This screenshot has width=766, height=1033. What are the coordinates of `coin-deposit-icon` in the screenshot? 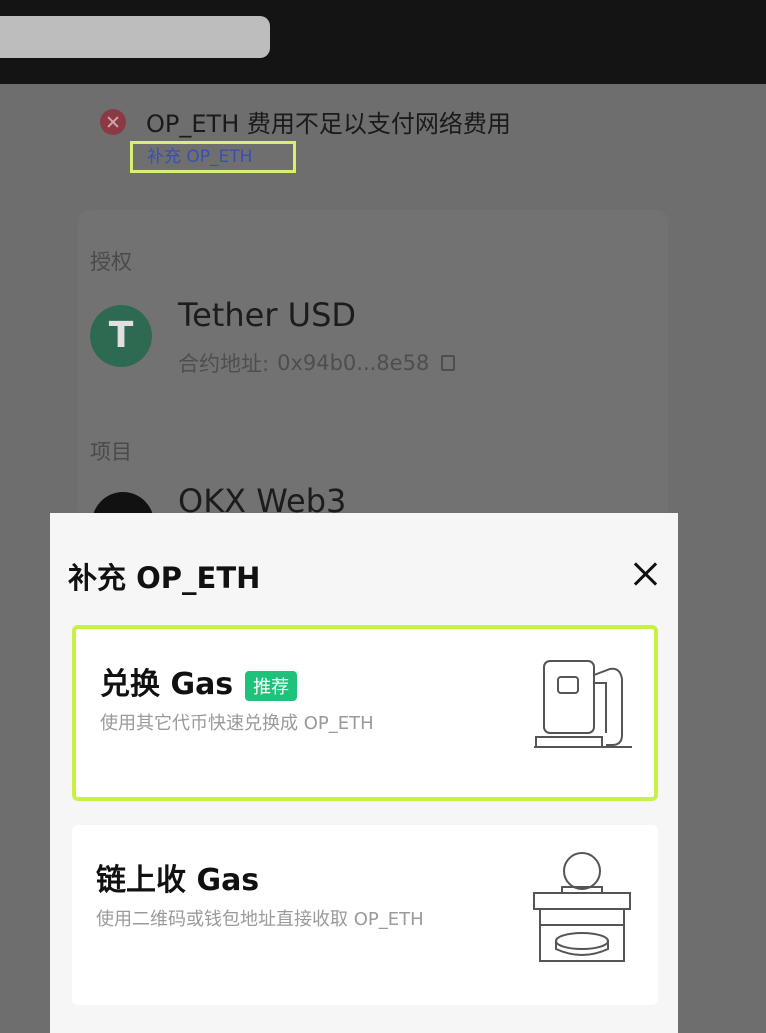 It's located at (582, 907).